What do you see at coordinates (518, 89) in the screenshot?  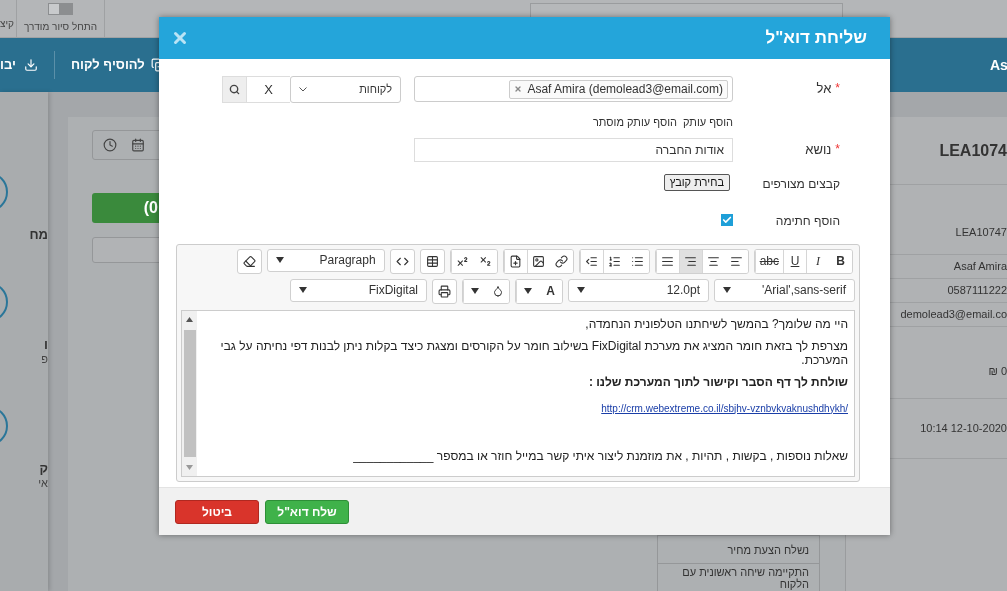 I see `remove-icon` at bounding box center [518, 89].